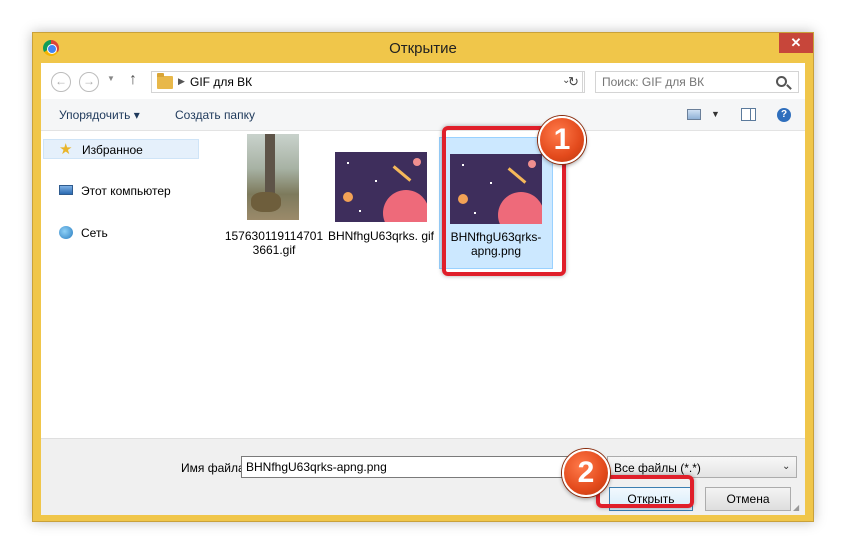 The image size is (847, 556). What do you see at coordinates (687, 82) in the screenshot?
I see `search-input` at bounding box center [687, 82].